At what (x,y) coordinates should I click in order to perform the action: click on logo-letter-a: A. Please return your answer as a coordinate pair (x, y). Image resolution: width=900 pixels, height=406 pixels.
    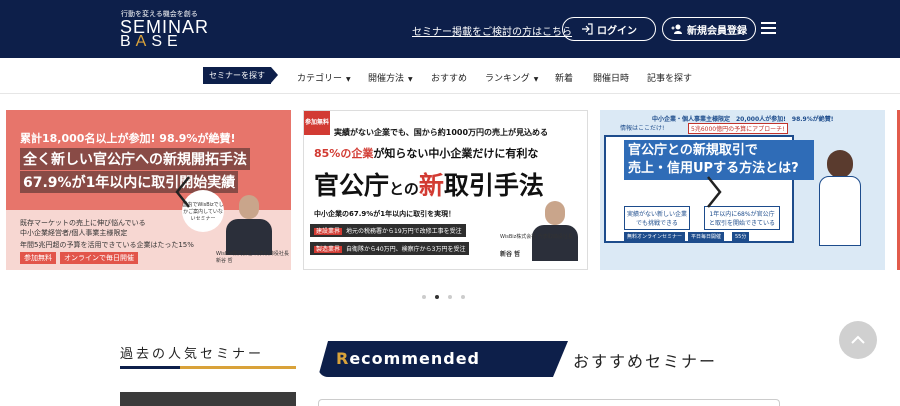
    Looking at the image, I should click on (143, 41).